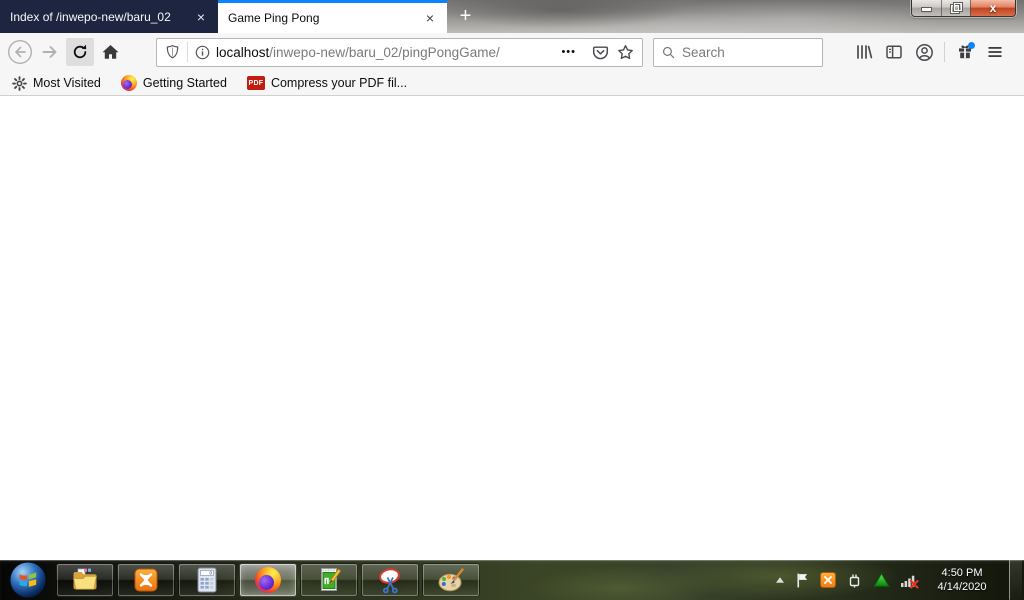 This screenshot has width=1024, height=600. I want to click on tab-index-of-inwepo: Index of /inwepo-new/baru_02 ×, so click(109, 16).